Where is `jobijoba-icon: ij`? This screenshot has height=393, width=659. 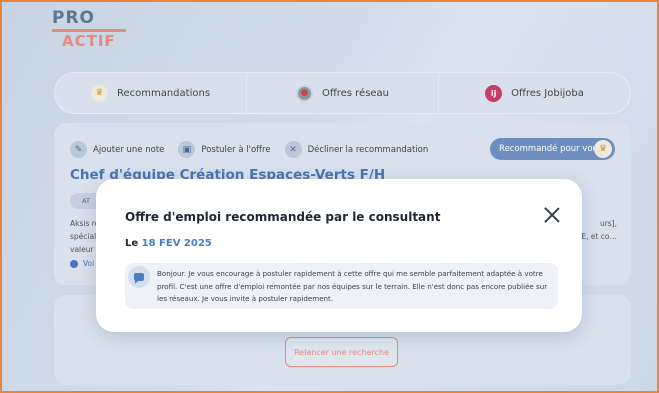
jobijoba-icon: ij is located at coordinates (494, 93).